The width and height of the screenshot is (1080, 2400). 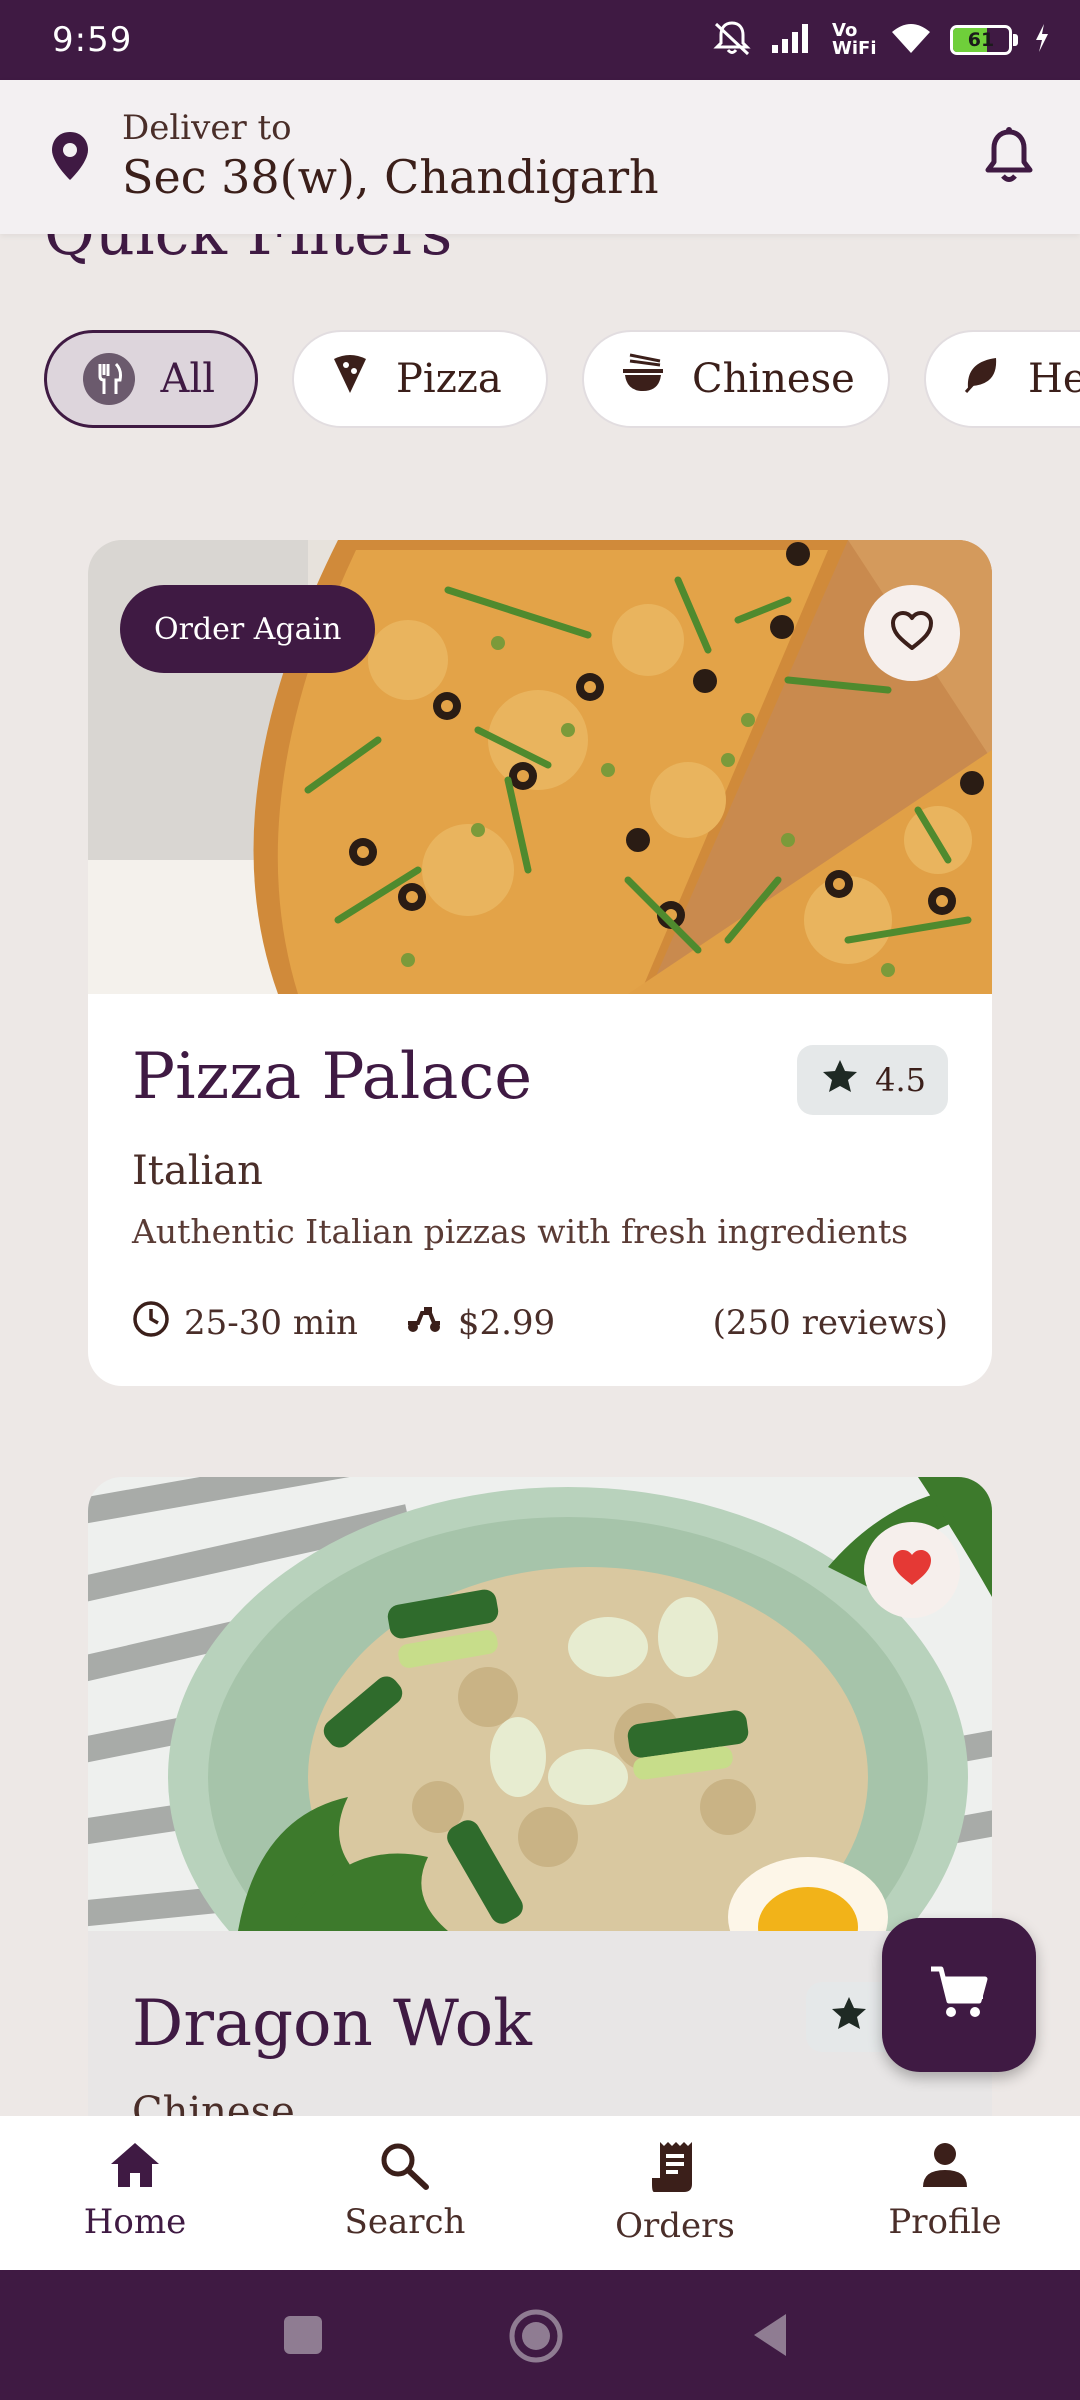 What do you see at coordinates (562, 381) in the screenshot?
I see `quick-filters-row: All Pizza Chinese He` at bounding box center [562, 381].